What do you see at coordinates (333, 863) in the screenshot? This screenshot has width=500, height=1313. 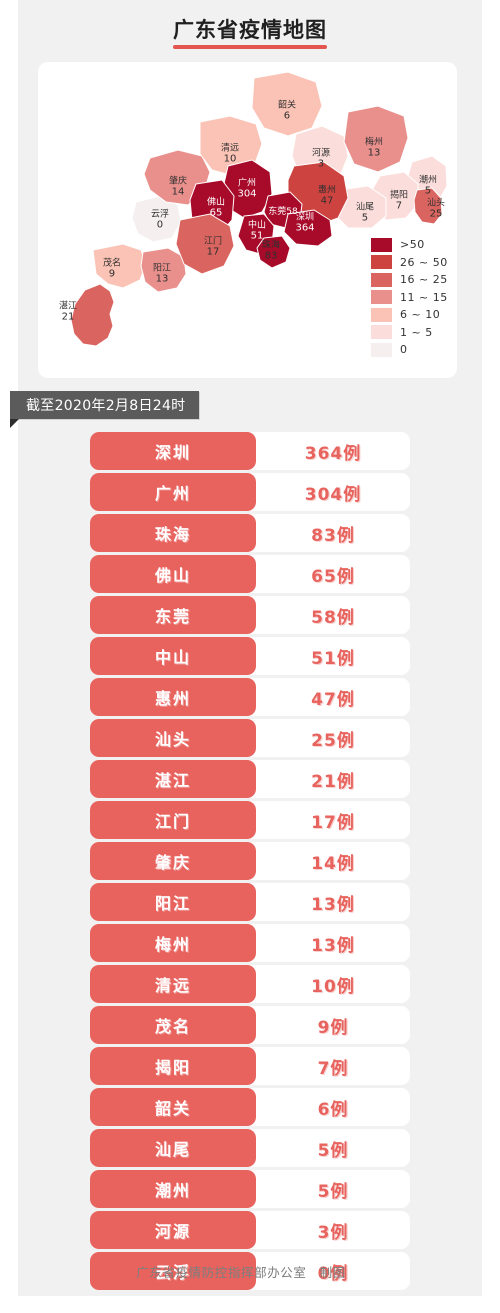 I see `case-count: 14例` at bounding box center [333, 863].